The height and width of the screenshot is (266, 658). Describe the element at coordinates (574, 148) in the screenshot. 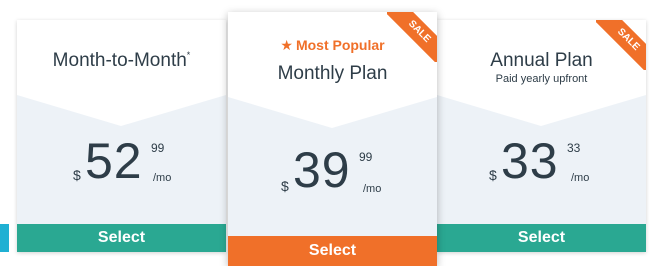

I see `price-cents: 33` at that location.